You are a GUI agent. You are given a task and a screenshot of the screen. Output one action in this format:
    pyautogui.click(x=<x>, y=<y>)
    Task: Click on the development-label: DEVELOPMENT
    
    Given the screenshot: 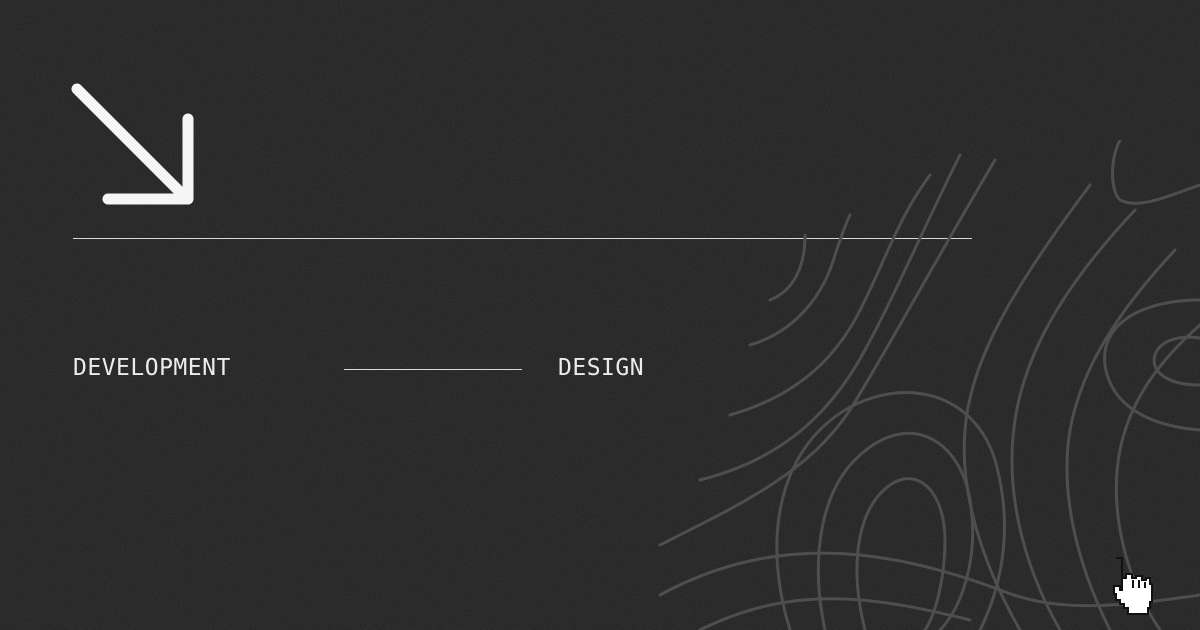 What is the action you would take?
    pyautogui.click(x=152, y=368)
    